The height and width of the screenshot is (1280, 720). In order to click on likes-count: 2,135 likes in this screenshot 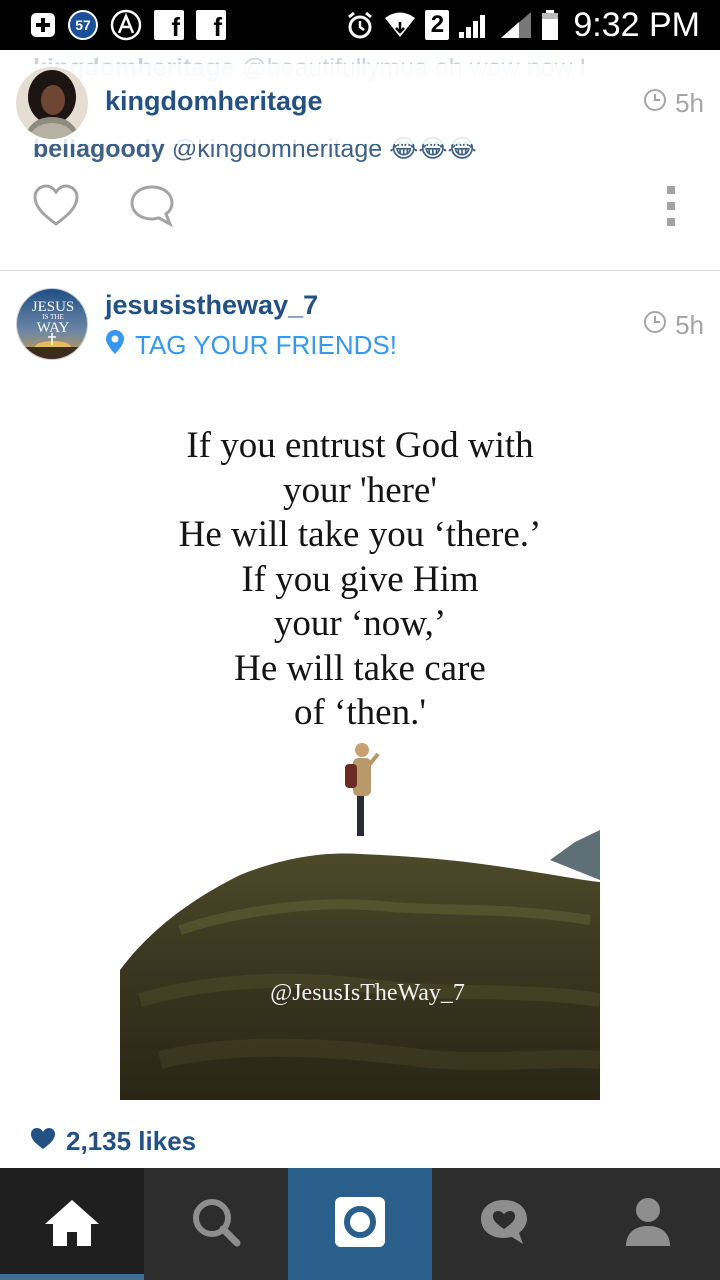, I will do `click(113, 1141)`.